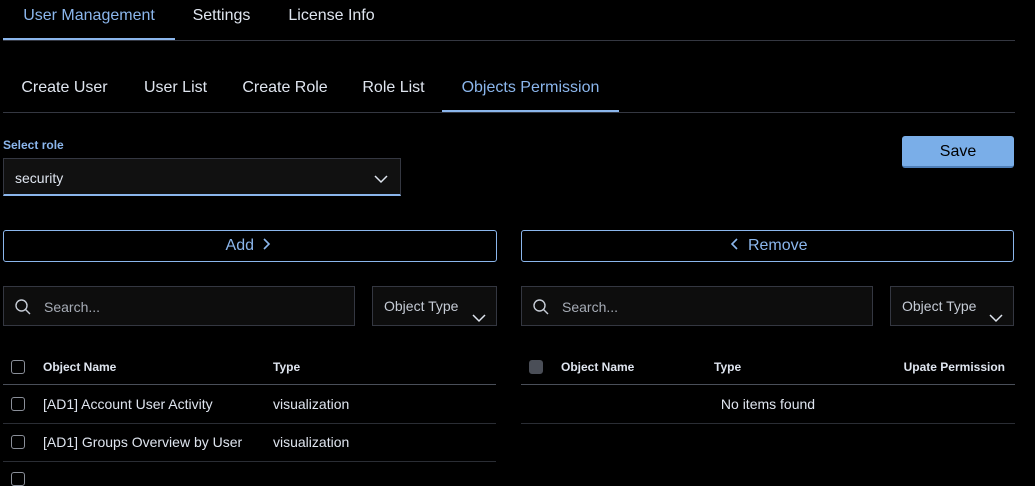 The image size is (1035, 486). I want to click on select-all-checkbox, so click(18, 367).